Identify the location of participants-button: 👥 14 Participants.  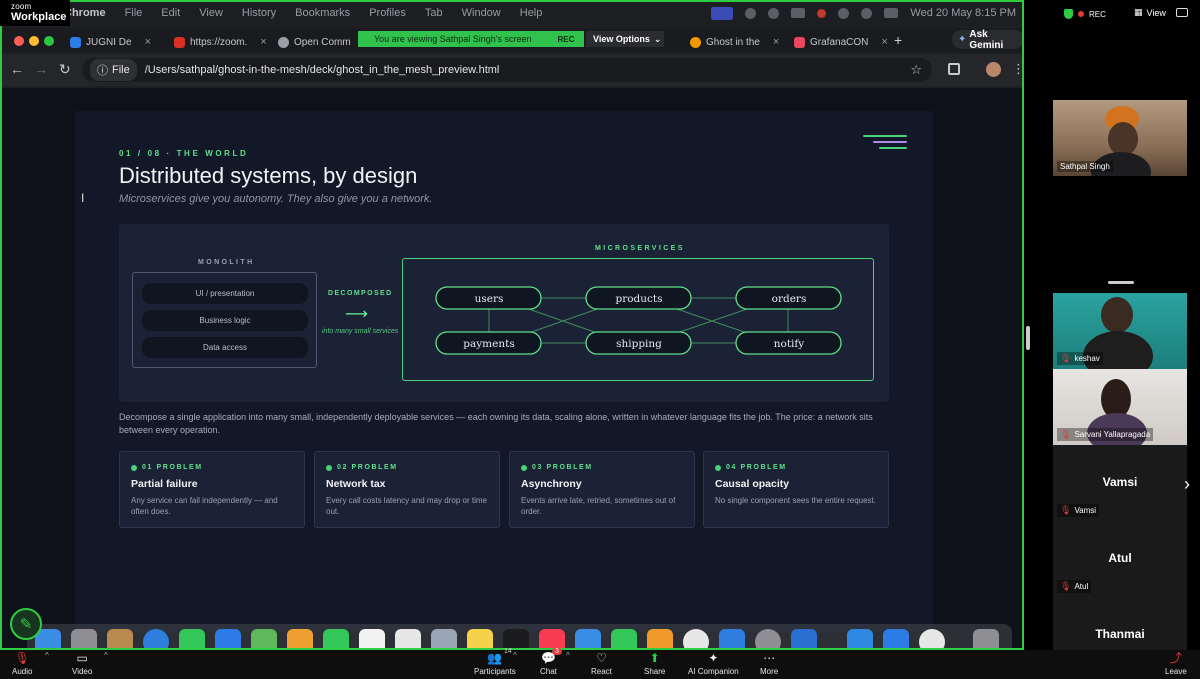
(495, 663).